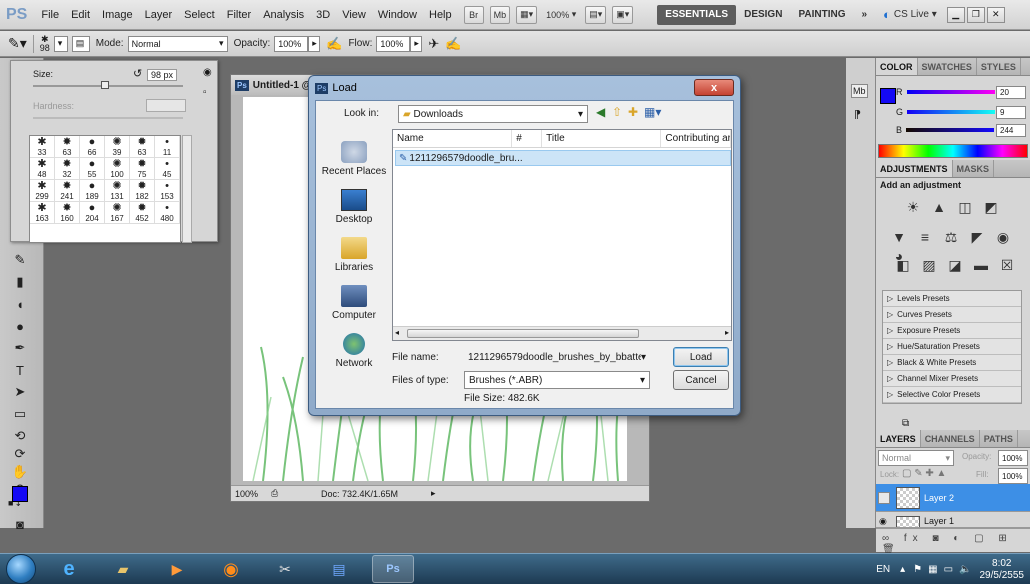 Image resolution: width=1030 pixels, height=584 pixels. Describe the element at coordinates (955, 14) in the screenshot. I see `minimize-button: ▁` at that location.